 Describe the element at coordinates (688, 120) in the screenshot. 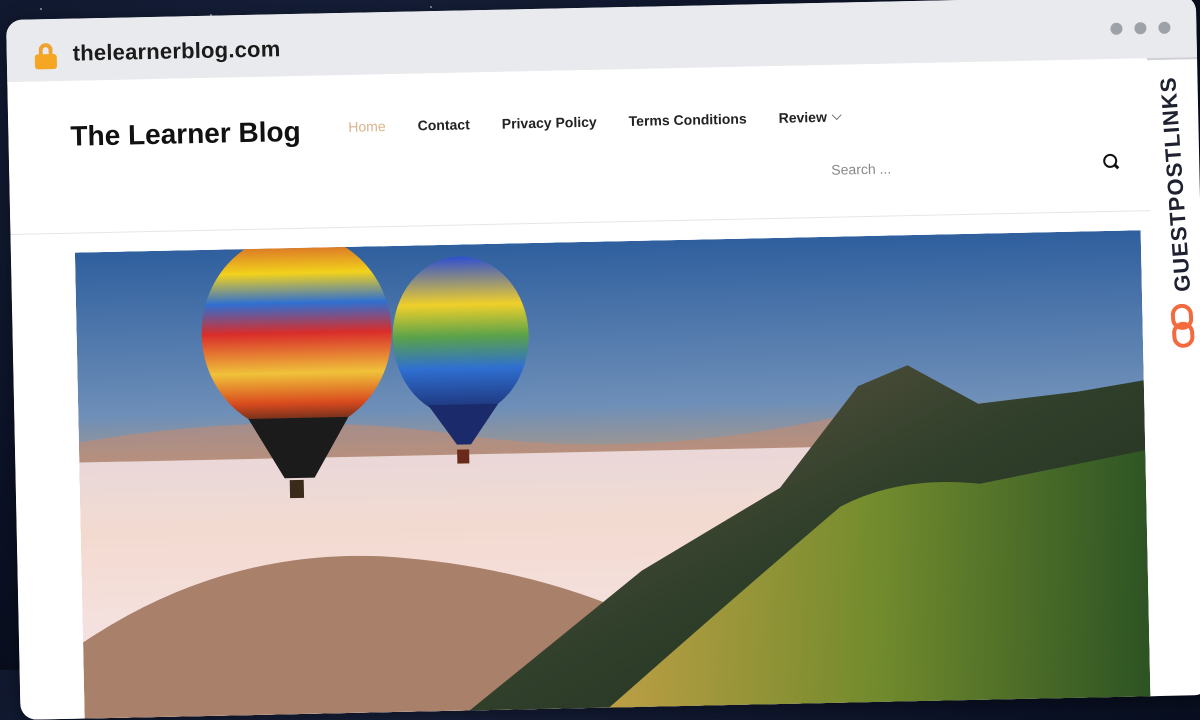

I see `nav-item-terms-conditions: Terms Conditions` at that location.